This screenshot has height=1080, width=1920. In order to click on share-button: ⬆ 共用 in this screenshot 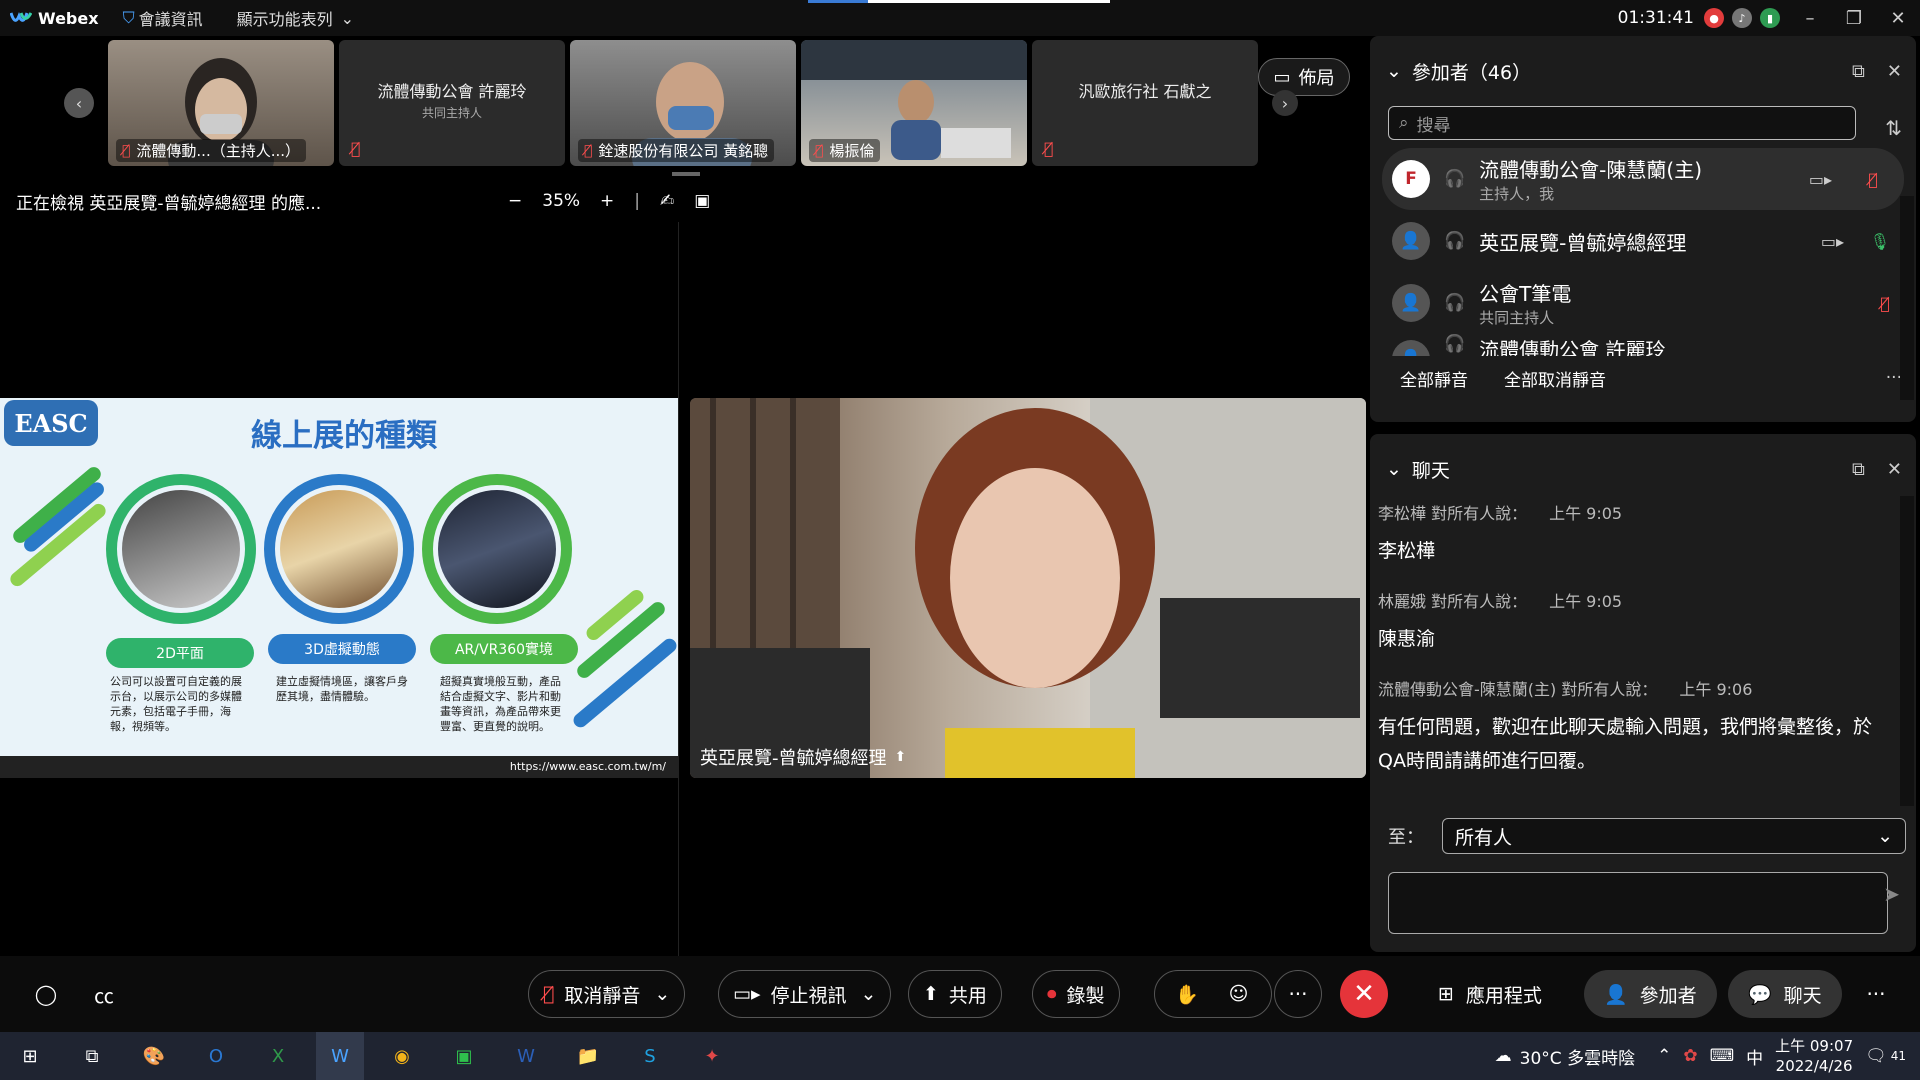, I will do `click(955, 994)`.